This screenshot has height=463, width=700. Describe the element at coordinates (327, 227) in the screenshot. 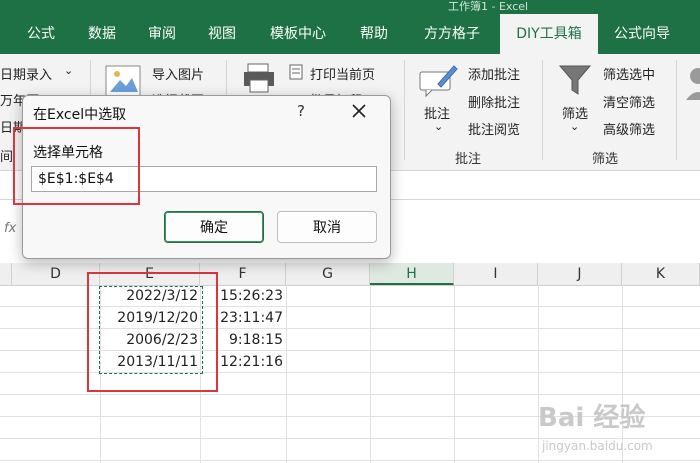

I see `cancel-button: 取消` at that location.